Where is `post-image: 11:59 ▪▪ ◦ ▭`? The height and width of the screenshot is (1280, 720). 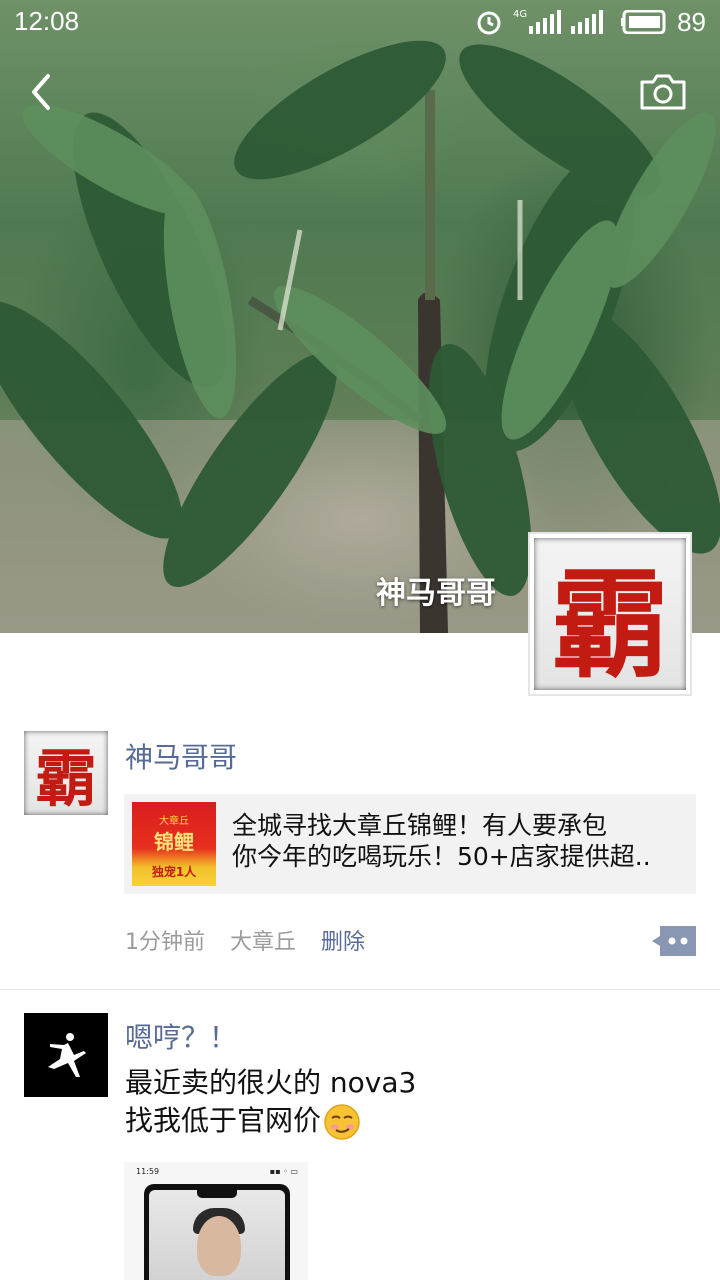 post-image: 11:59 ▪▪ ◦ ▭ is located at coordinates (216, 1221).